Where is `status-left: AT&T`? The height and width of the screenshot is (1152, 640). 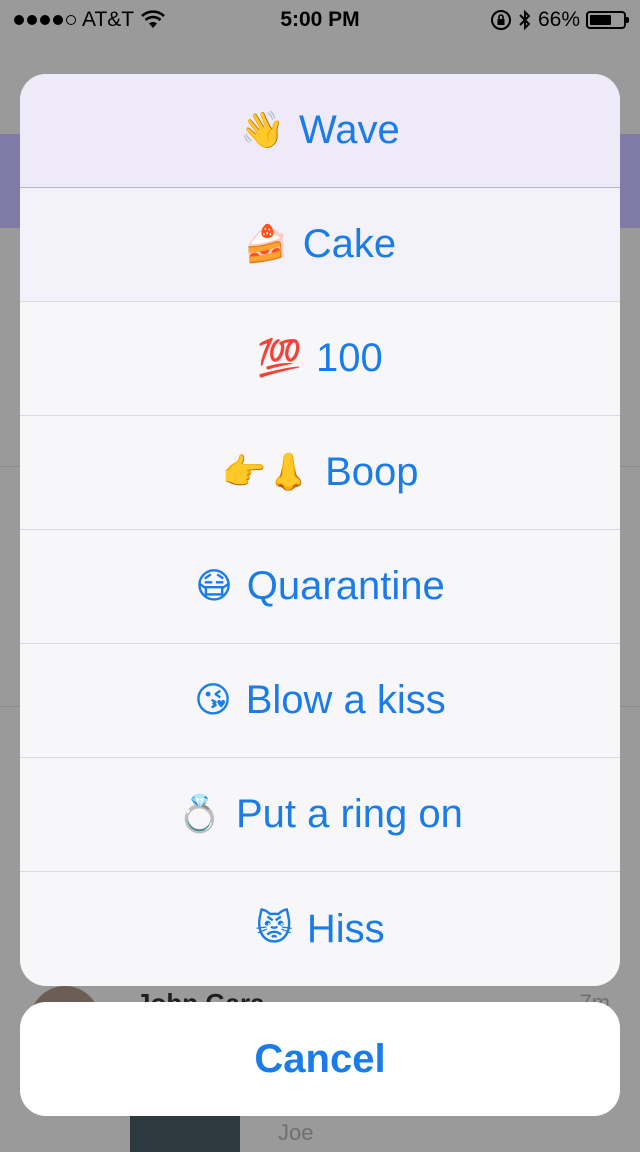
status-left: AT&T is located at coordinates (90, 20).